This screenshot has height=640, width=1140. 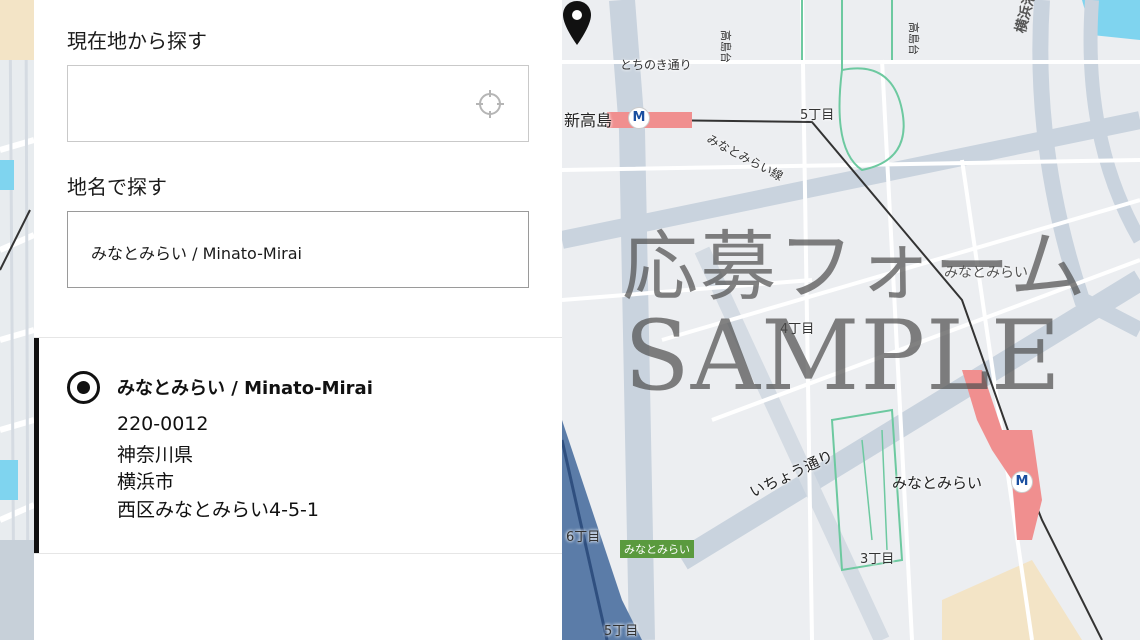 I want to click on map-label-5chome-b: 5丁目, so click(x=621, y=631).